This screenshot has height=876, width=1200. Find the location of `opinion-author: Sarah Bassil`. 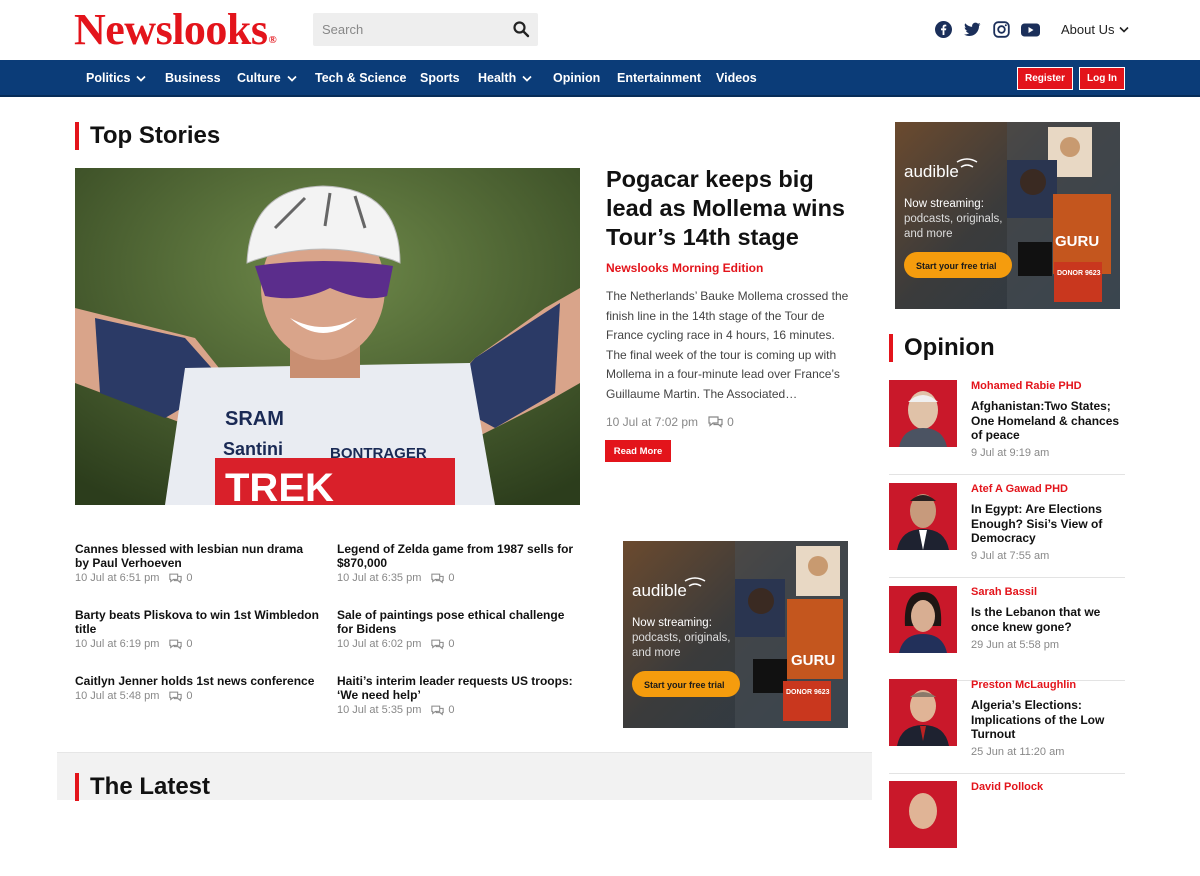

opinion-author: Sarah Bassil is located at coordinates (1004, 592).